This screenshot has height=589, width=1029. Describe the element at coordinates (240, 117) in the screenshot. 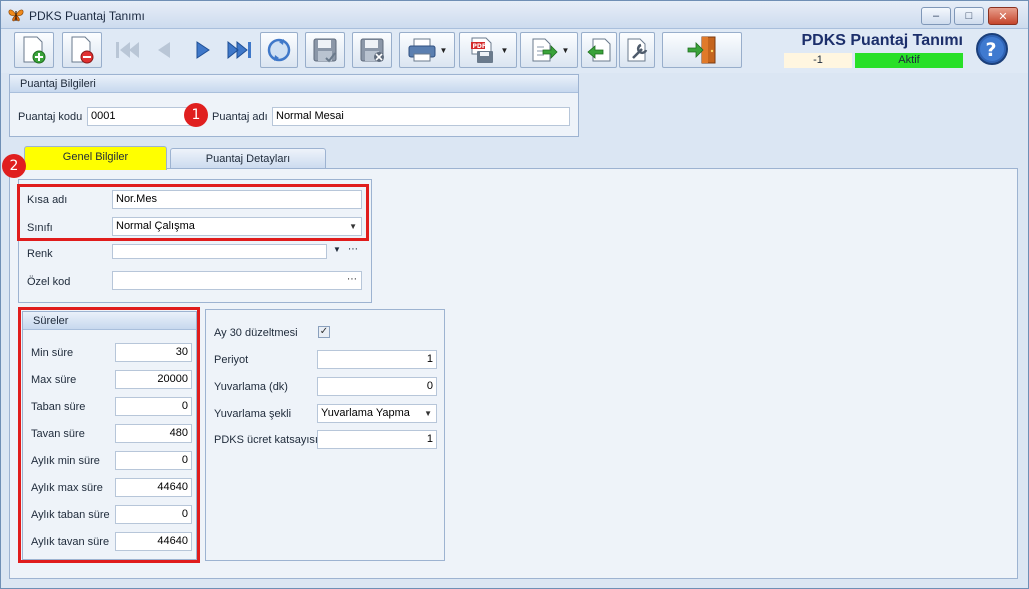

I see `puantaj-adi-label: Puantaj adı` at that location.